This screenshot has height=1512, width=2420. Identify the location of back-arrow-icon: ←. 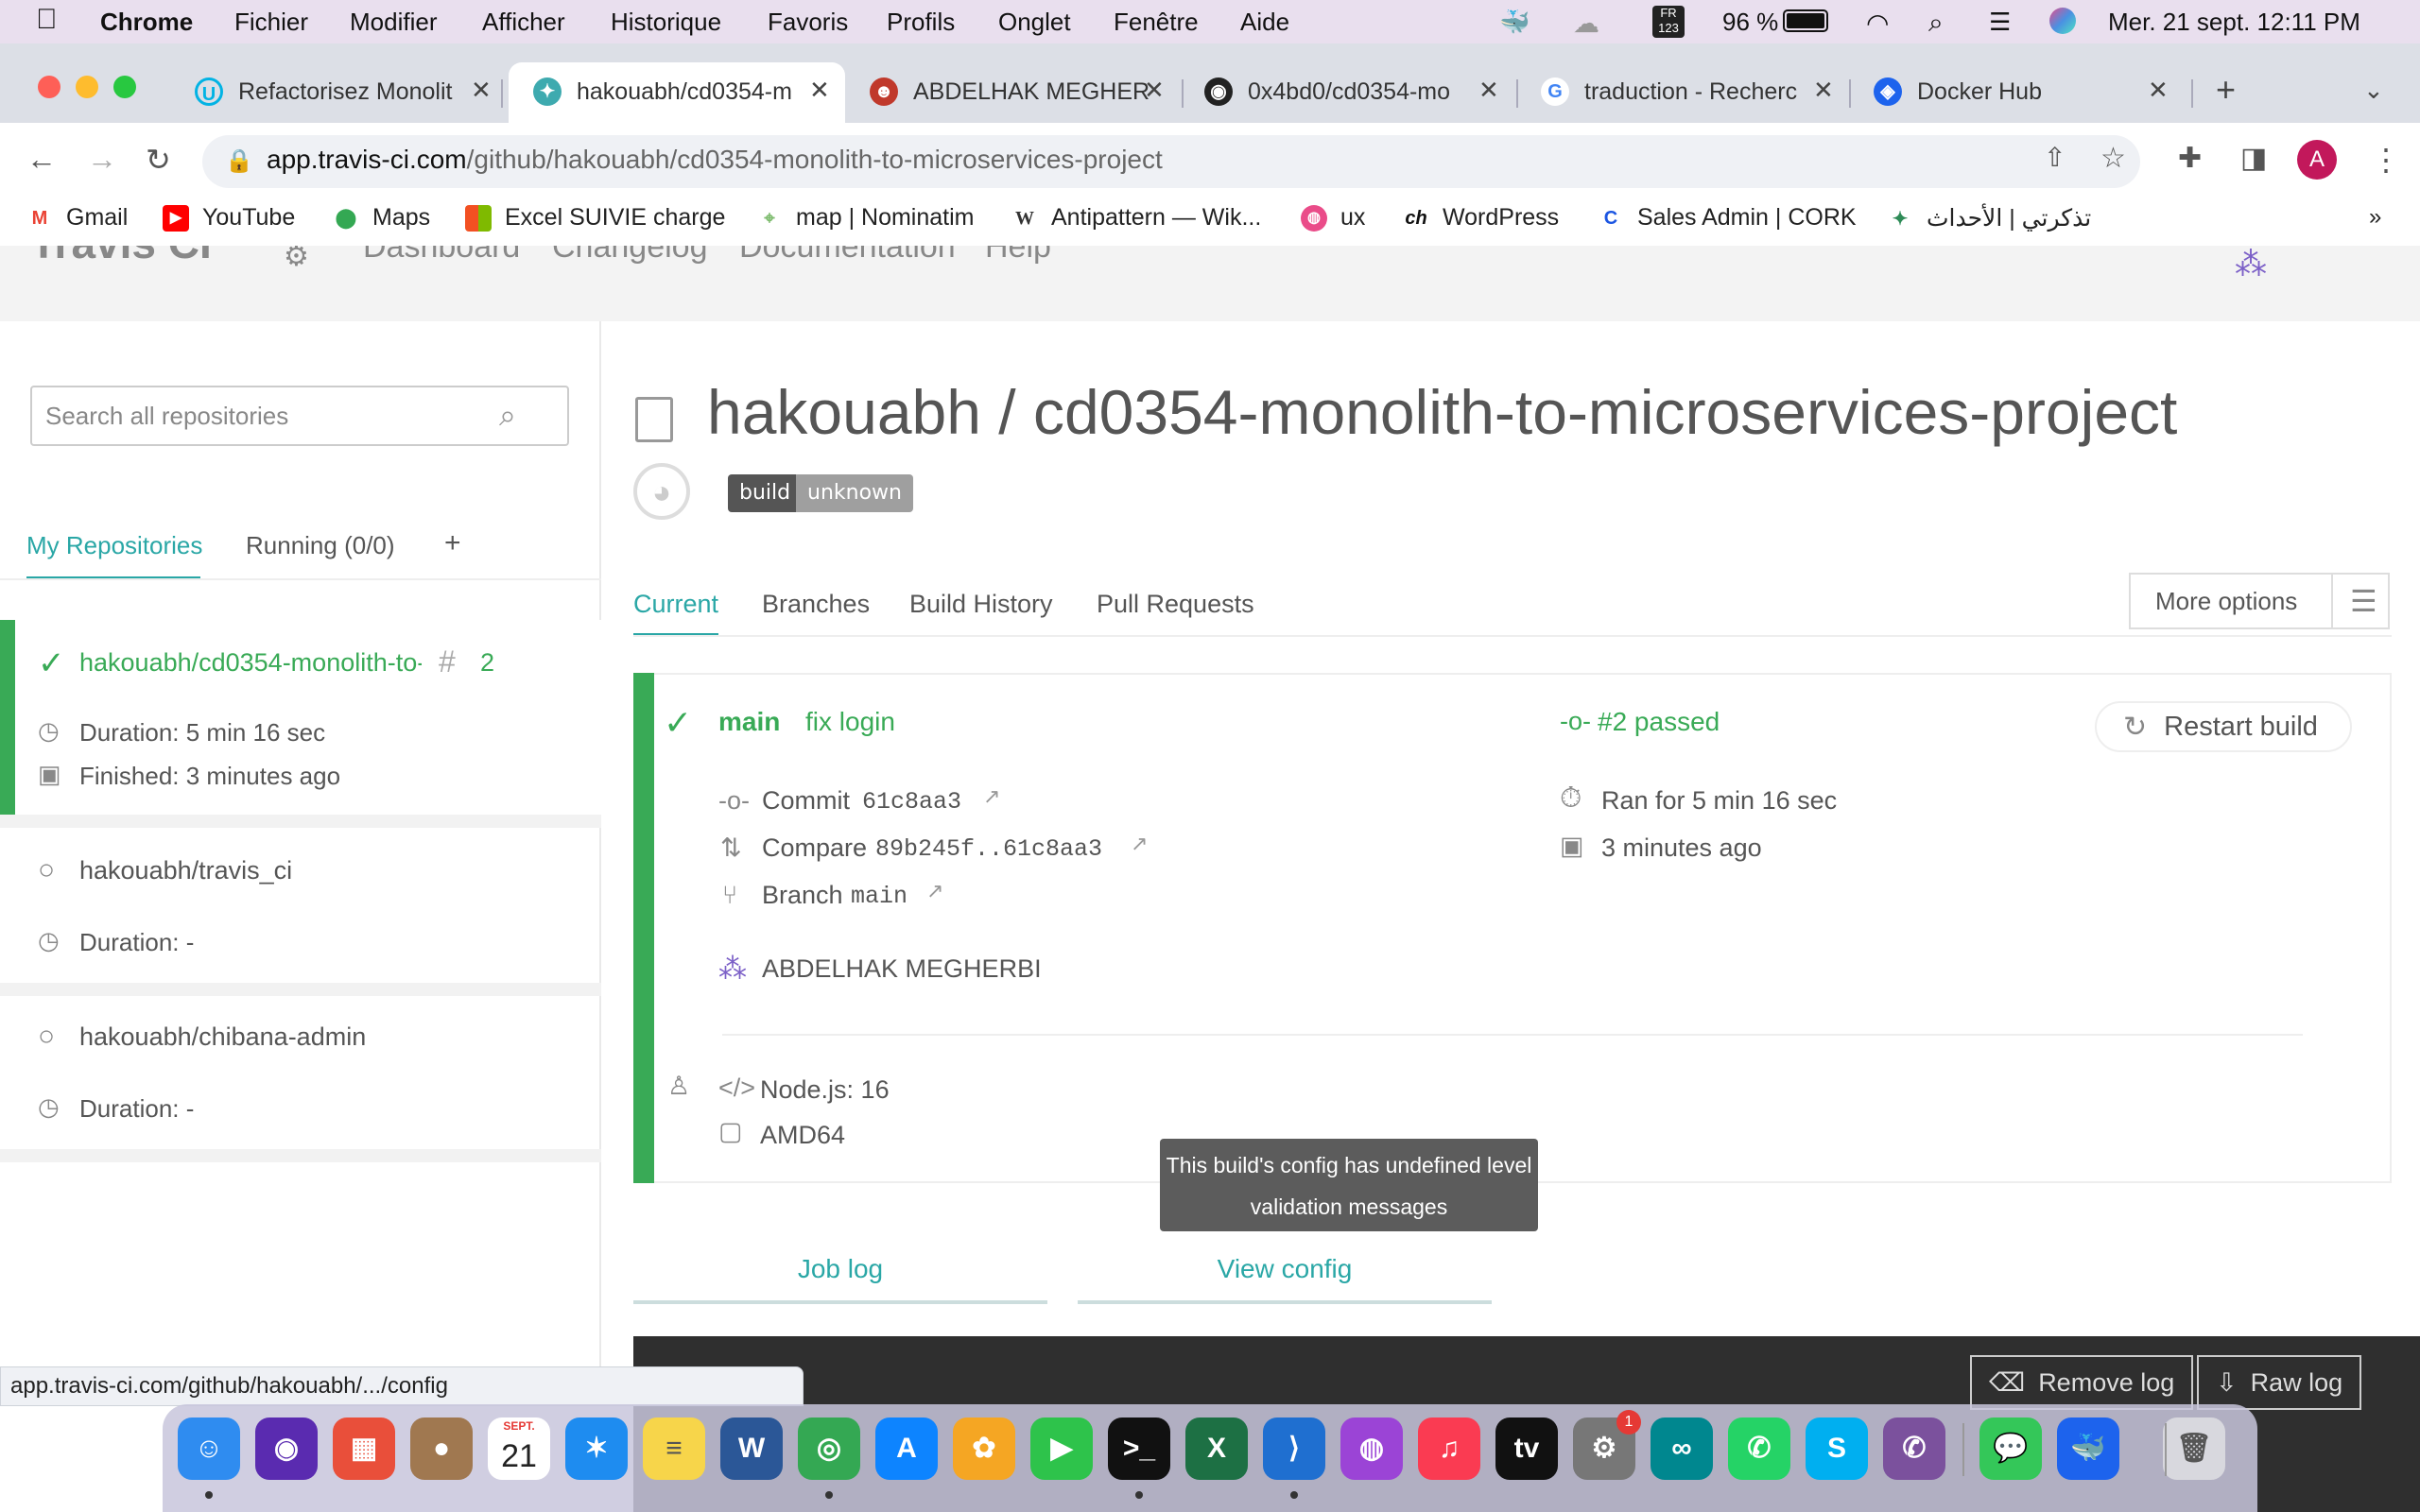
(41, 159).